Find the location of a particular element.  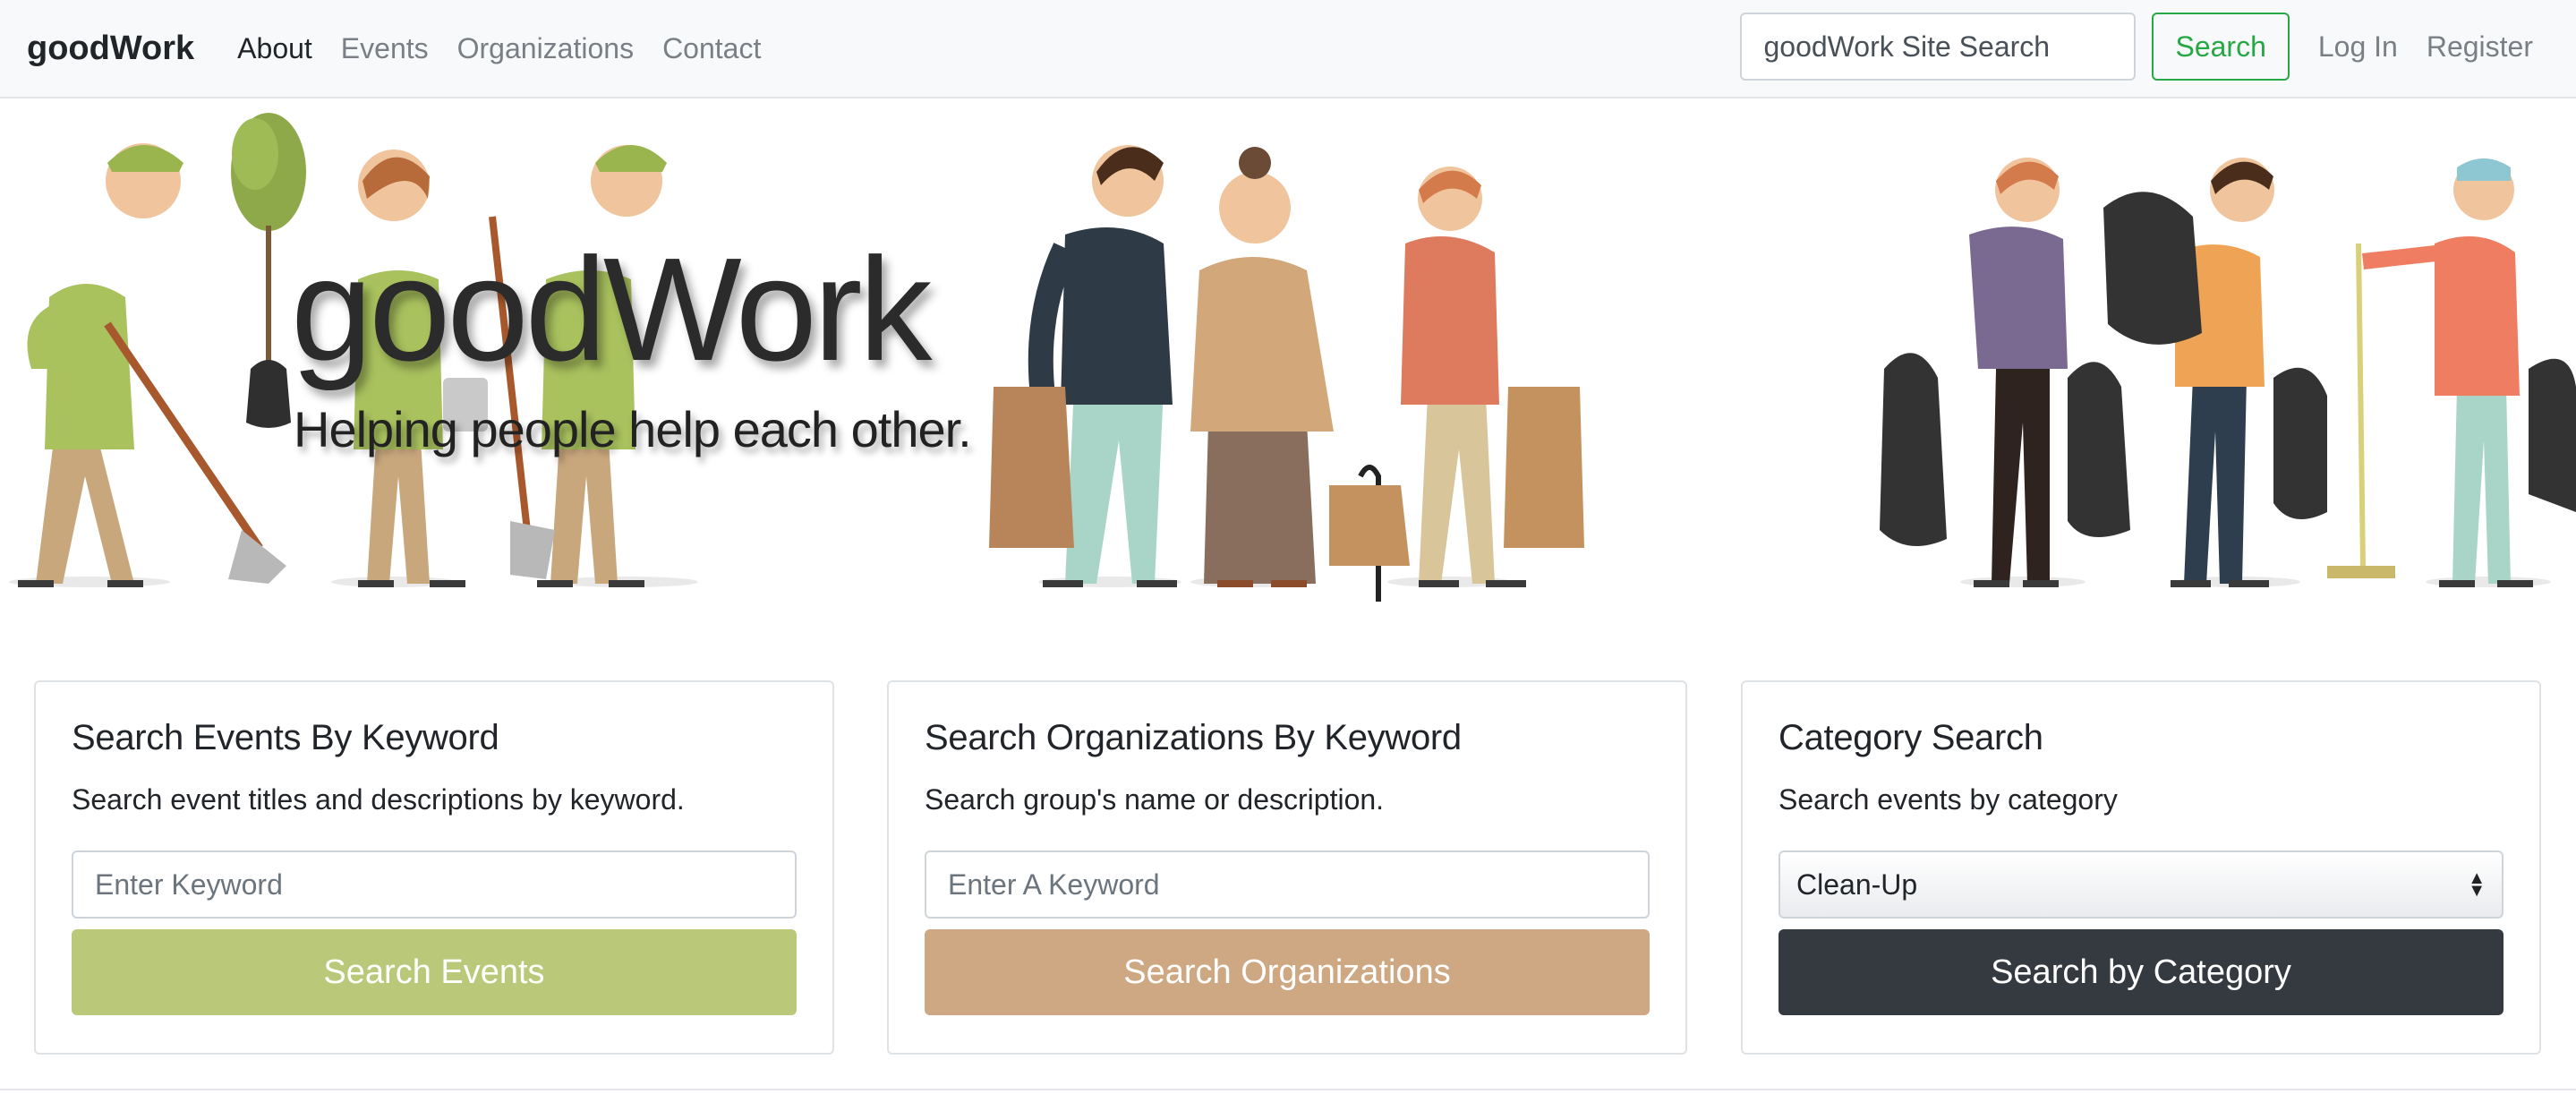

card-text-category: Search events by category is located at coordinates (1948, 799).